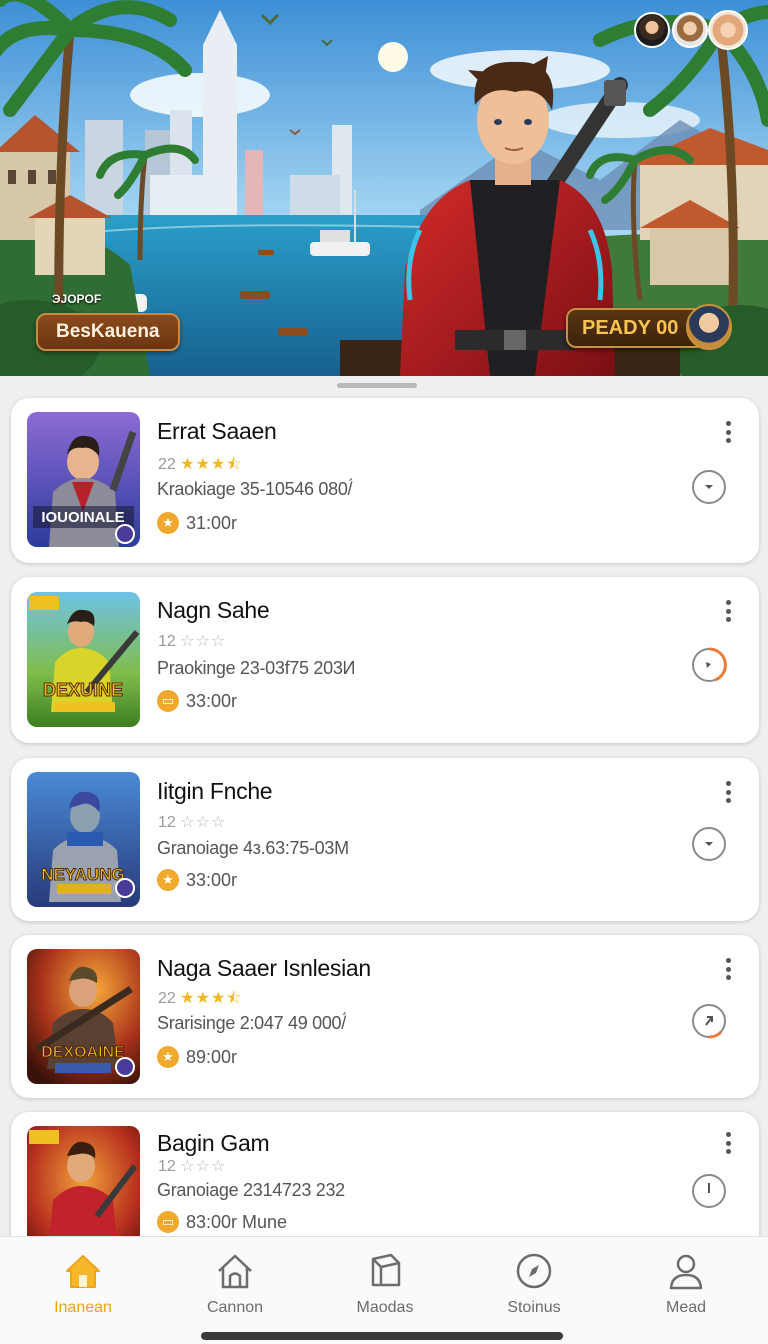 The image size is (768, 1344). I want to click on game-title: Iitgin Fnche, so click(215, 791).